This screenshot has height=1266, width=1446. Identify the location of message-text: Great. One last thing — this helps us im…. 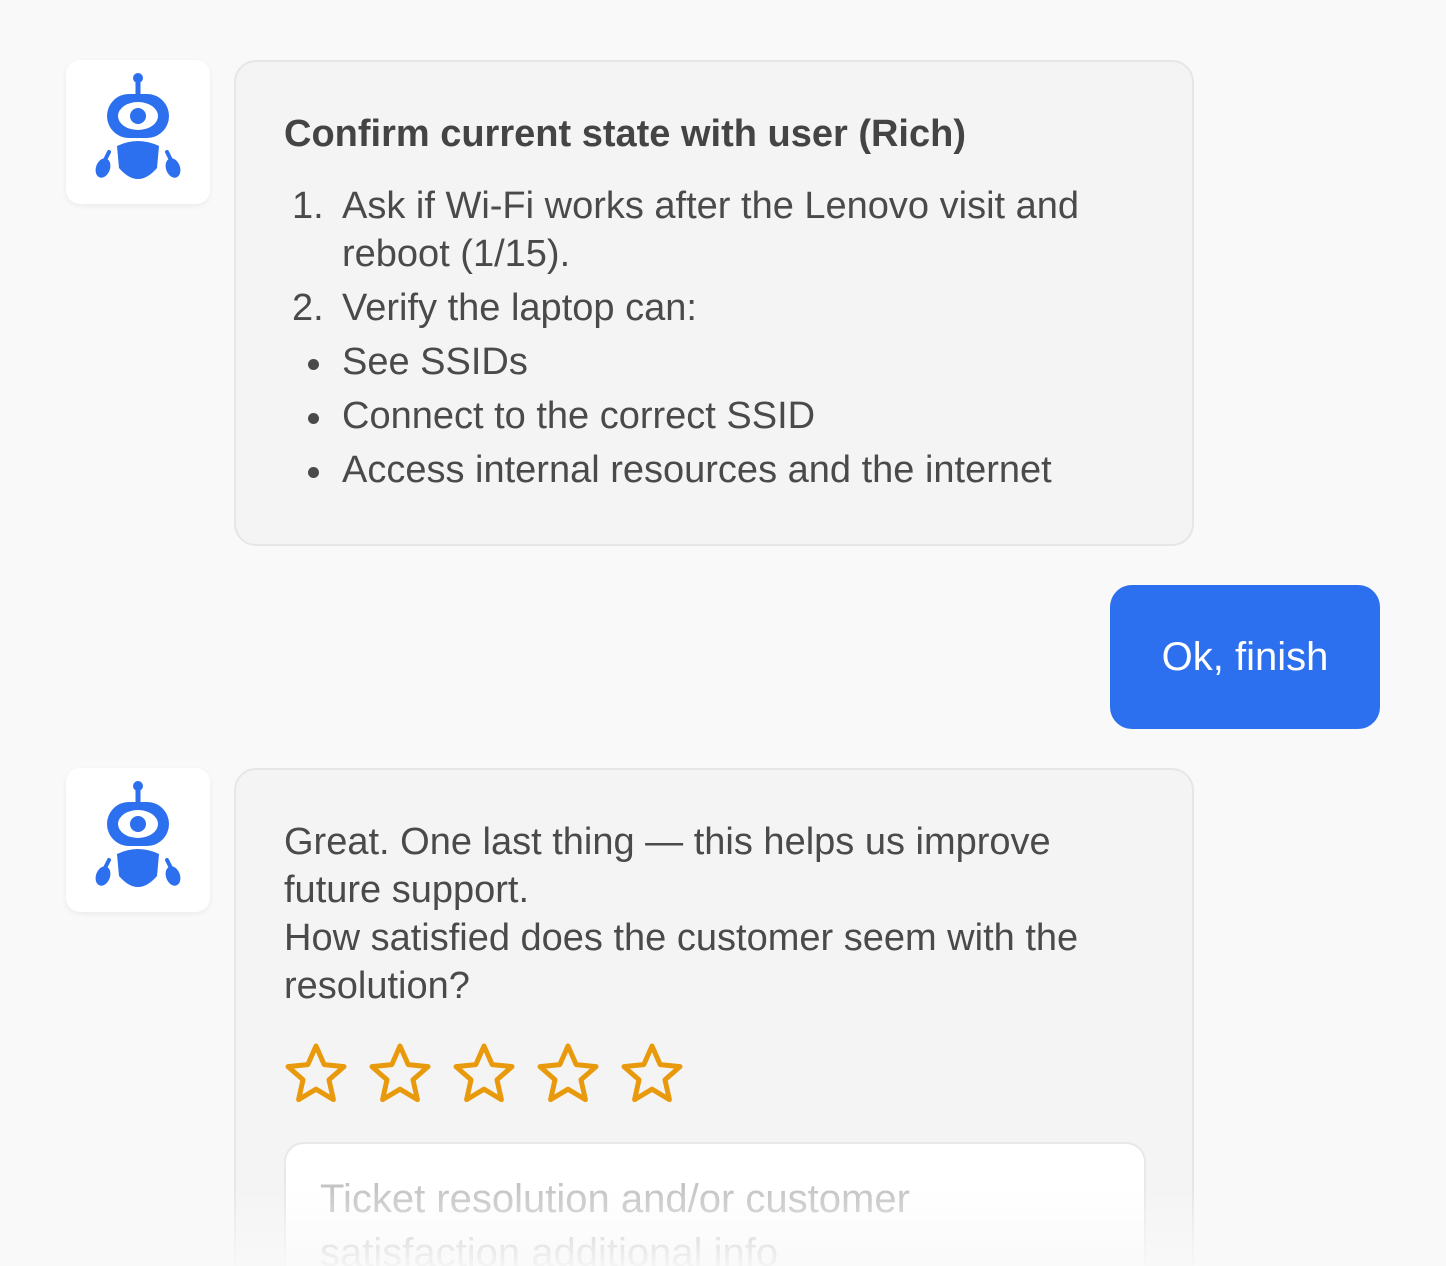
(667, 866).